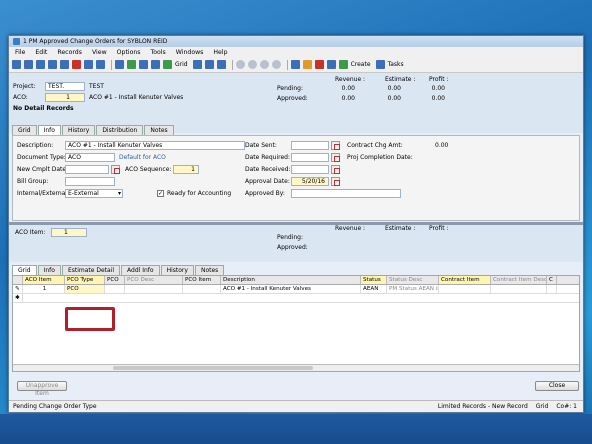 Image resolution: width=592 pixels, height=444 pixels. What do you see at coordinates (307, 64) in the screenshot?
I see `people-icon` at bounding box center [307, 64].